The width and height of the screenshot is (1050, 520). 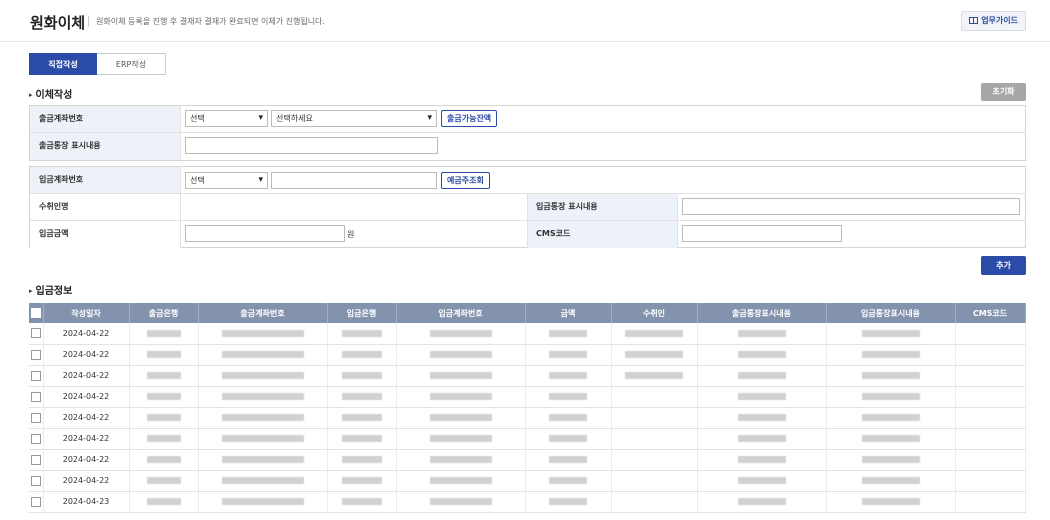 What do you see at coordinates (354, 180) in the screenshot?
I see `deposit-account-input` at bounding box center [354, 180].